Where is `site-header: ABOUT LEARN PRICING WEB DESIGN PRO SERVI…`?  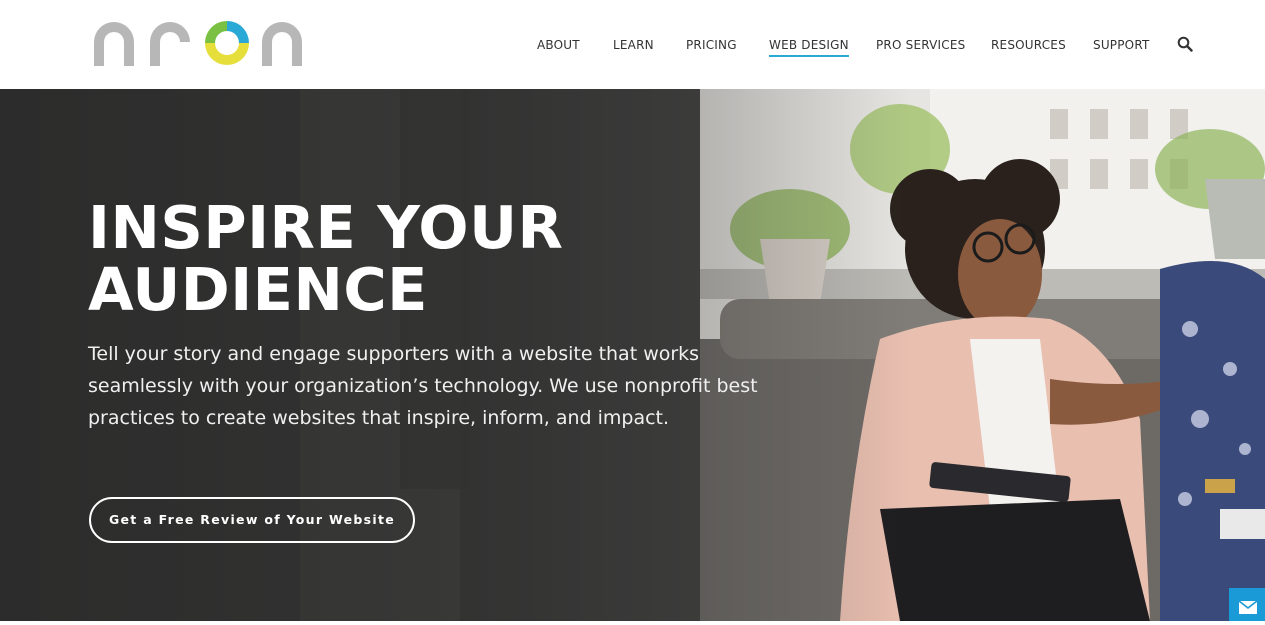 site-header: ABOUT LEARN PRICING WEB DESIGN PRO SERVI… is located at coordinates (632, 44).